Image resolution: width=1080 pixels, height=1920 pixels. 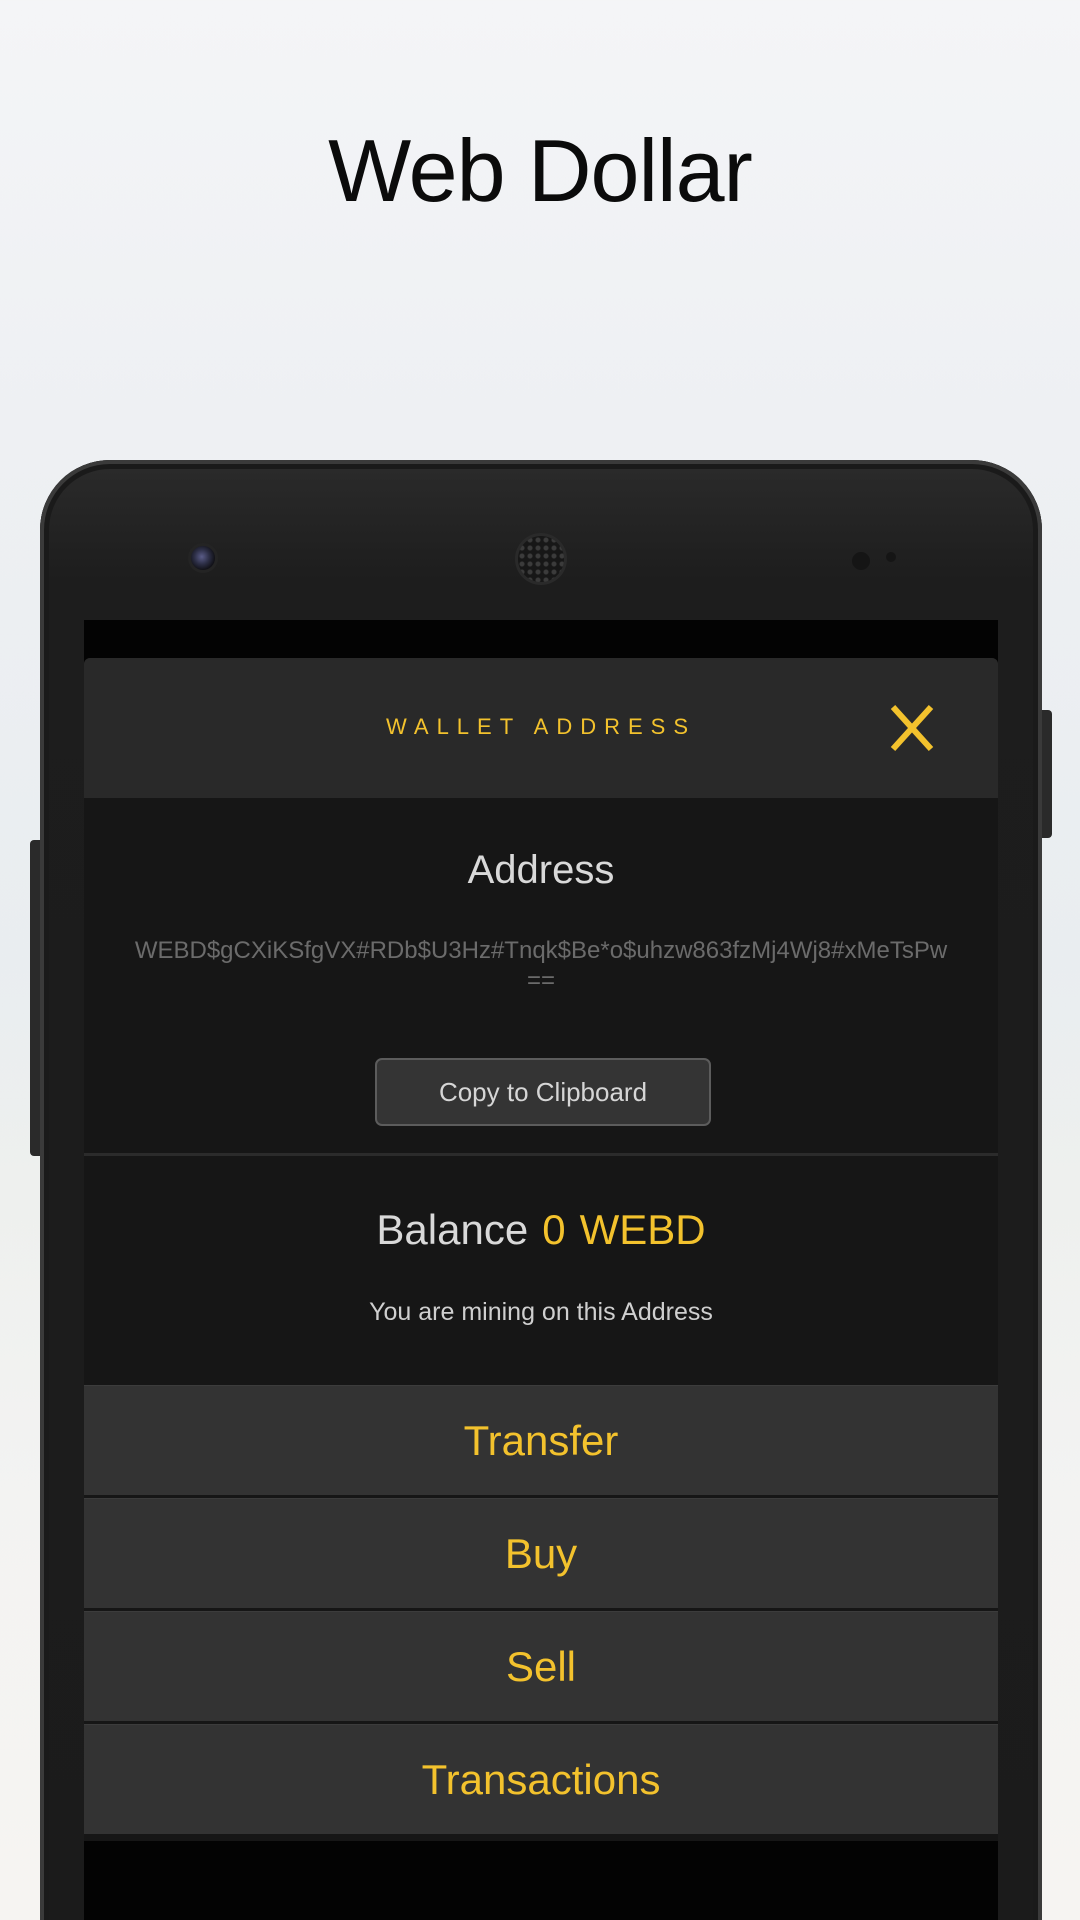 I want to click on close-x-icon, so click(x=912, y=728).